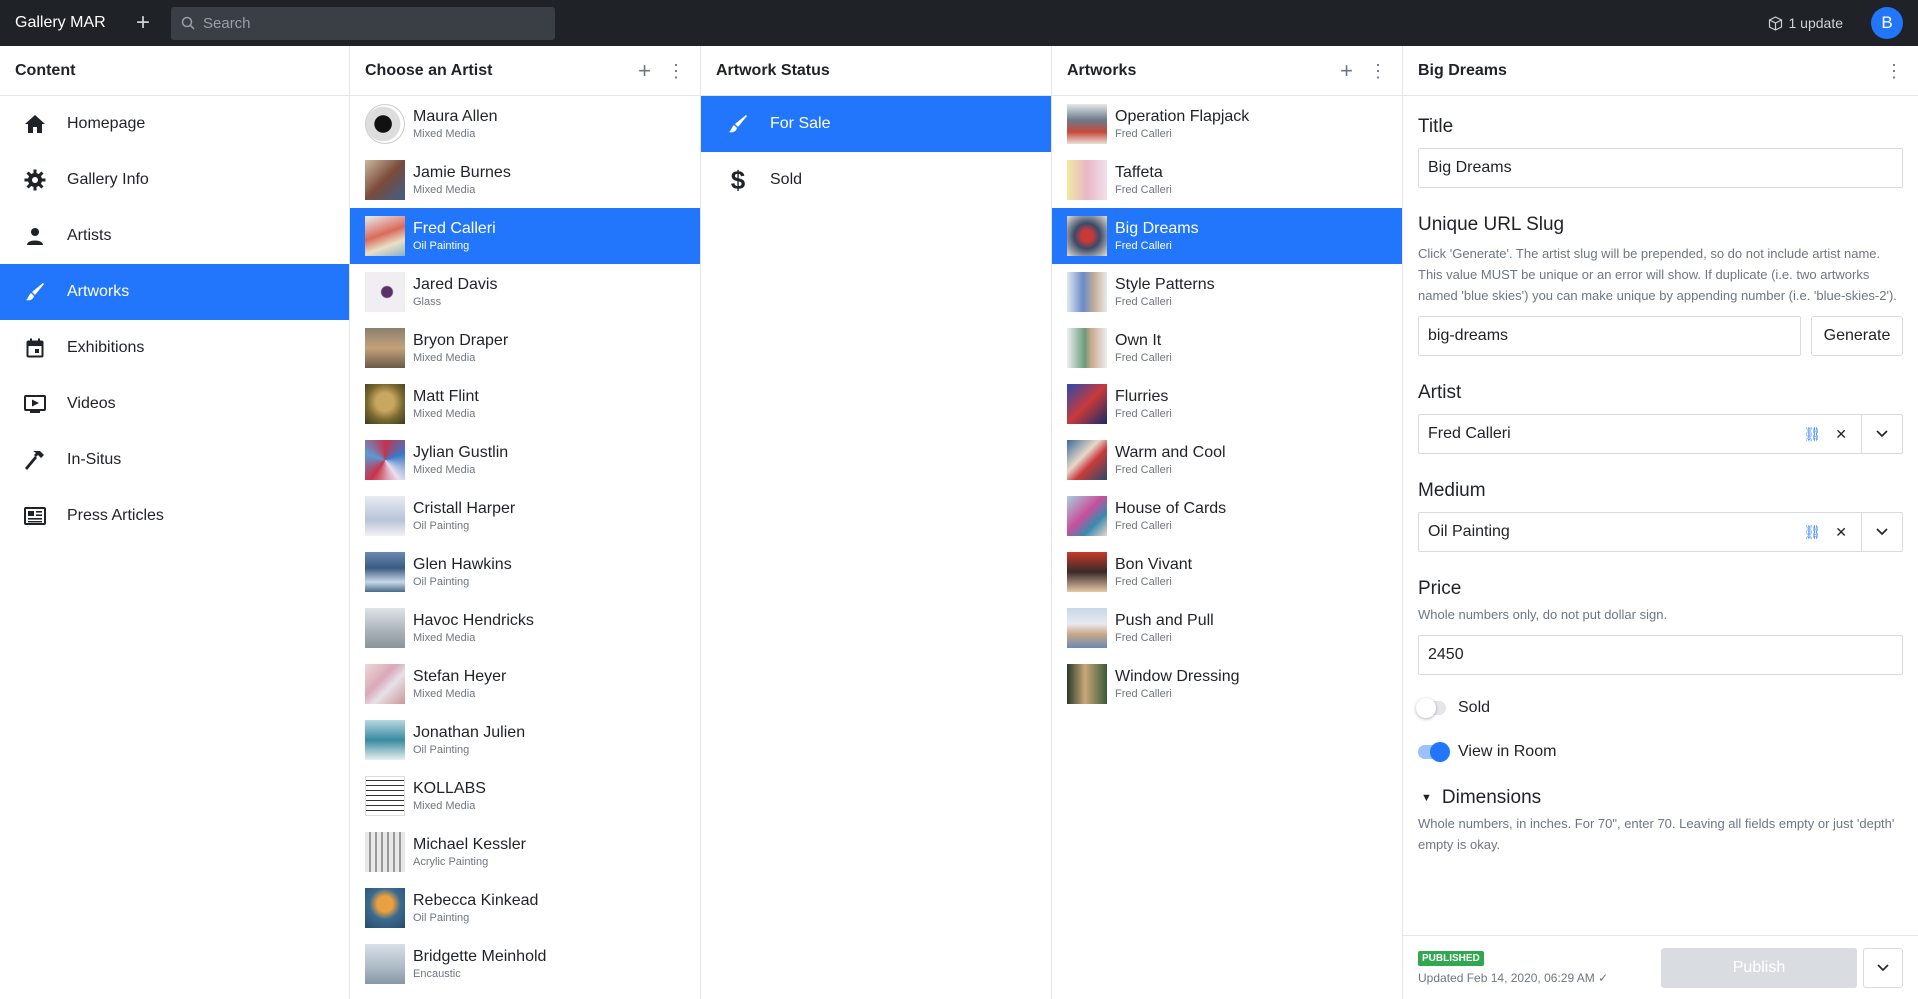 The height and width of the screenshot is (999, 1918). Describe the element at coordinates (1227, 460) in the screenshot. I see `list-item: Warm and Cool Fred Calleri` at that location.